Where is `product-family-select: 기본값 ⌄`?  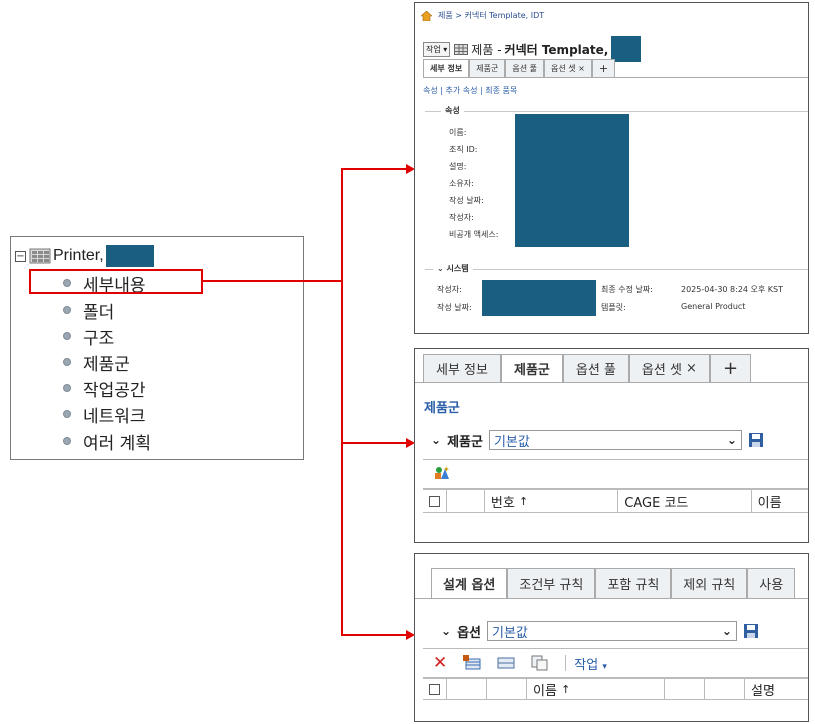
product-family-select: 기본값 ⌄ is located at coordinates (615, 440).